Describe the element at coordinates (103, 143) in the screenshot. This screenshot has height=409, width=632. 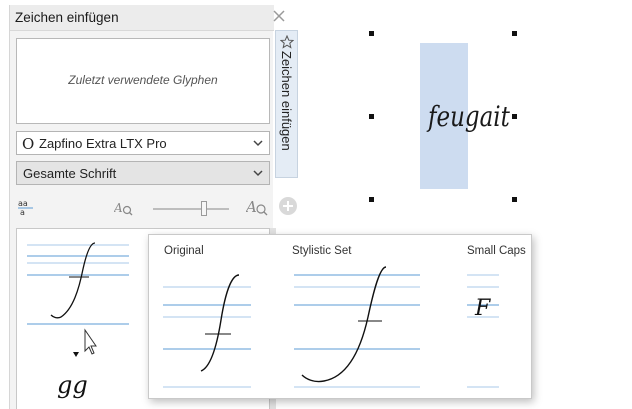
I see `font-dropdown-value: Zapfino Extra LTX Pro` at that location.